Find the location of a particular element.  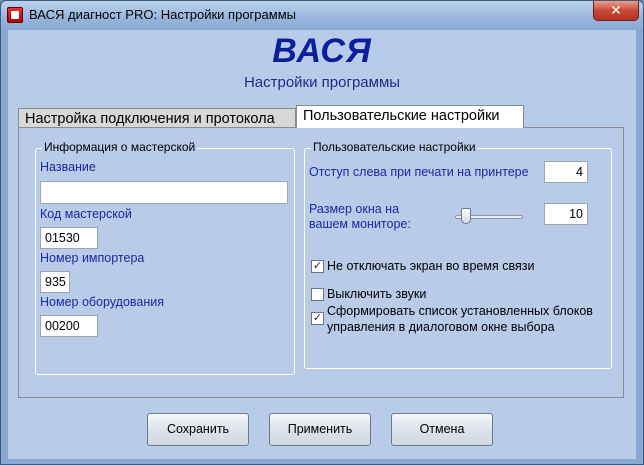

apply-button: Применить is located at coordinates (320, 429).